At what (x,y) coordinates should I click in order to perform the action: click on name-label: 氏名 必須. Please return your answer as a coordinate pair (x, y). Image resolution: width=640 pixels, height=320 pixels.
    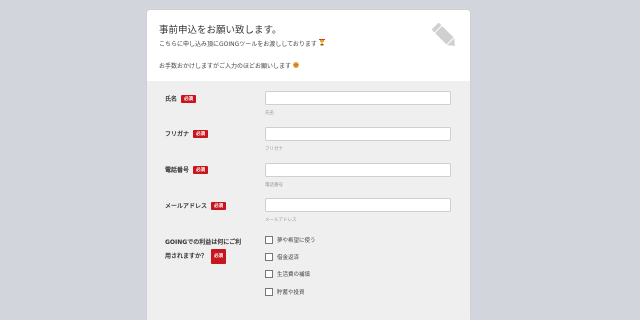
    Looking at the image, I should click on (181, 98).